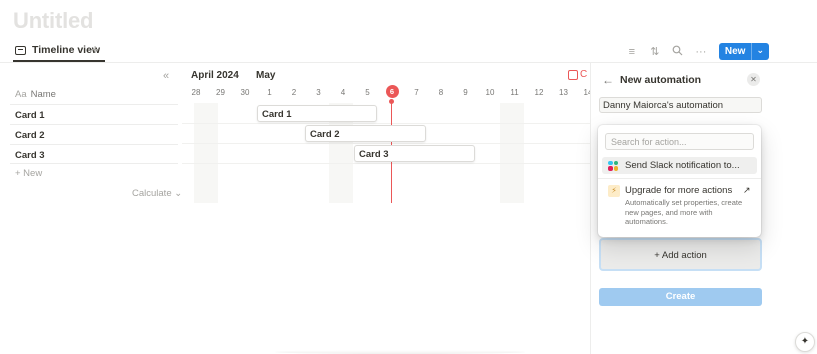  I want to click on sparkle-icon: ✦, so click(805, 342).